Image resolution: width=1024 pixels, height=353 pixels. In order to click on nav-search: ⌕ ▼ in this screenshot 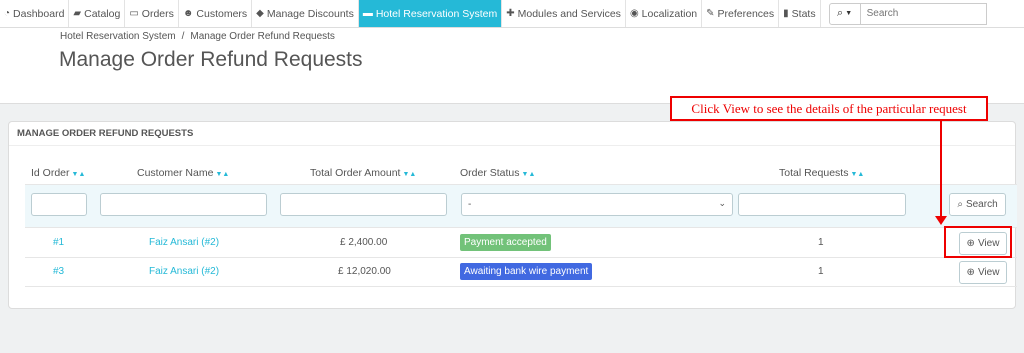, I will do `click(907, 13)`.